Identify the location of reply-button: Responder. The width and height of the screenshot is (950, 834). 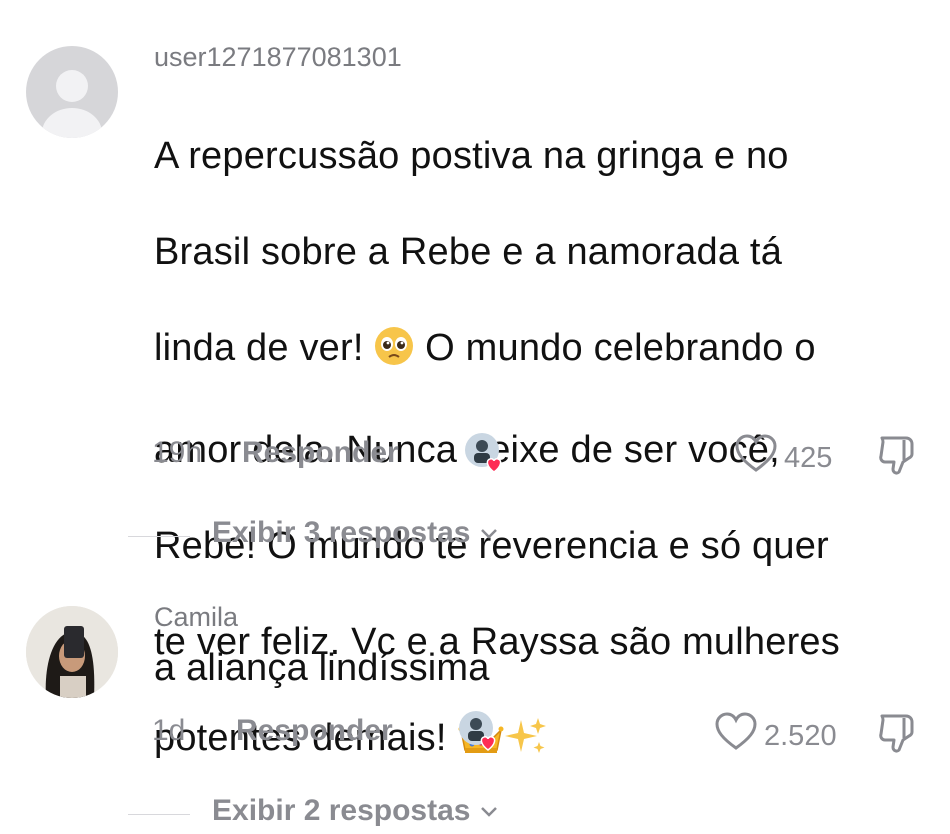
(314, 731).